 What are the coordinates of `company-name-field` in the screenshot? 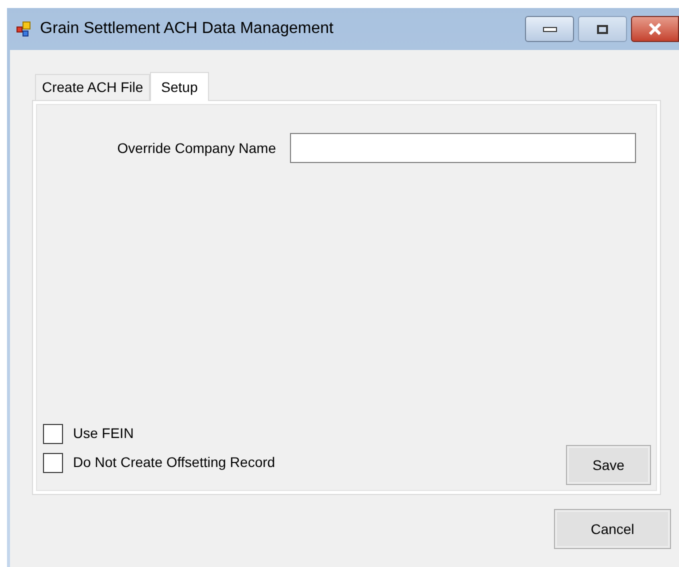 It's located at (463, 148).